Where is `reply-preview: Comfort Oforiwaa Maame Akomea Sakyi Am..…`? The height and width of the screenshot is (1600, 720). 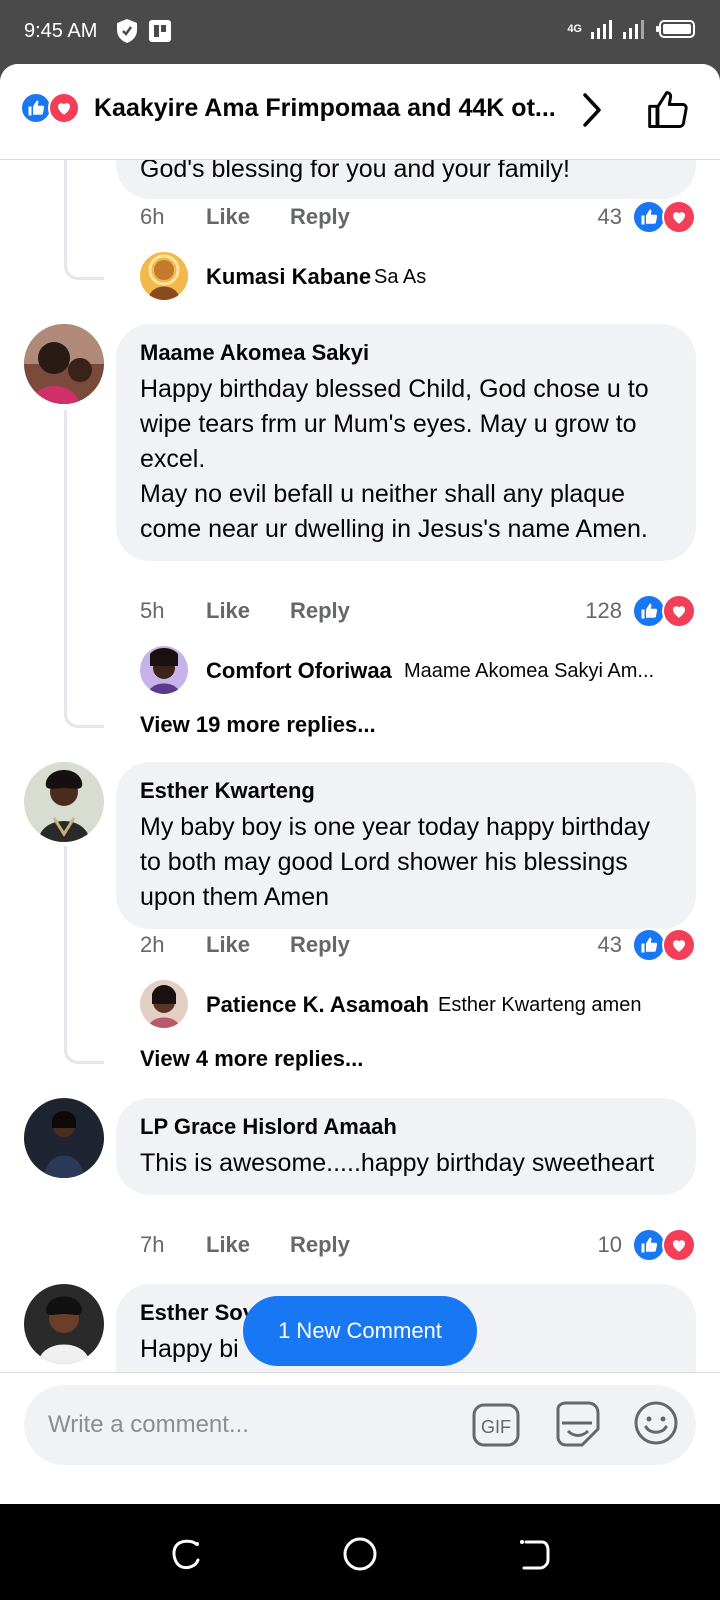
reply-preview: Comfort Oforiwaa Maame Akomea Sakyi Am..… is located at coordinates (420, 671).